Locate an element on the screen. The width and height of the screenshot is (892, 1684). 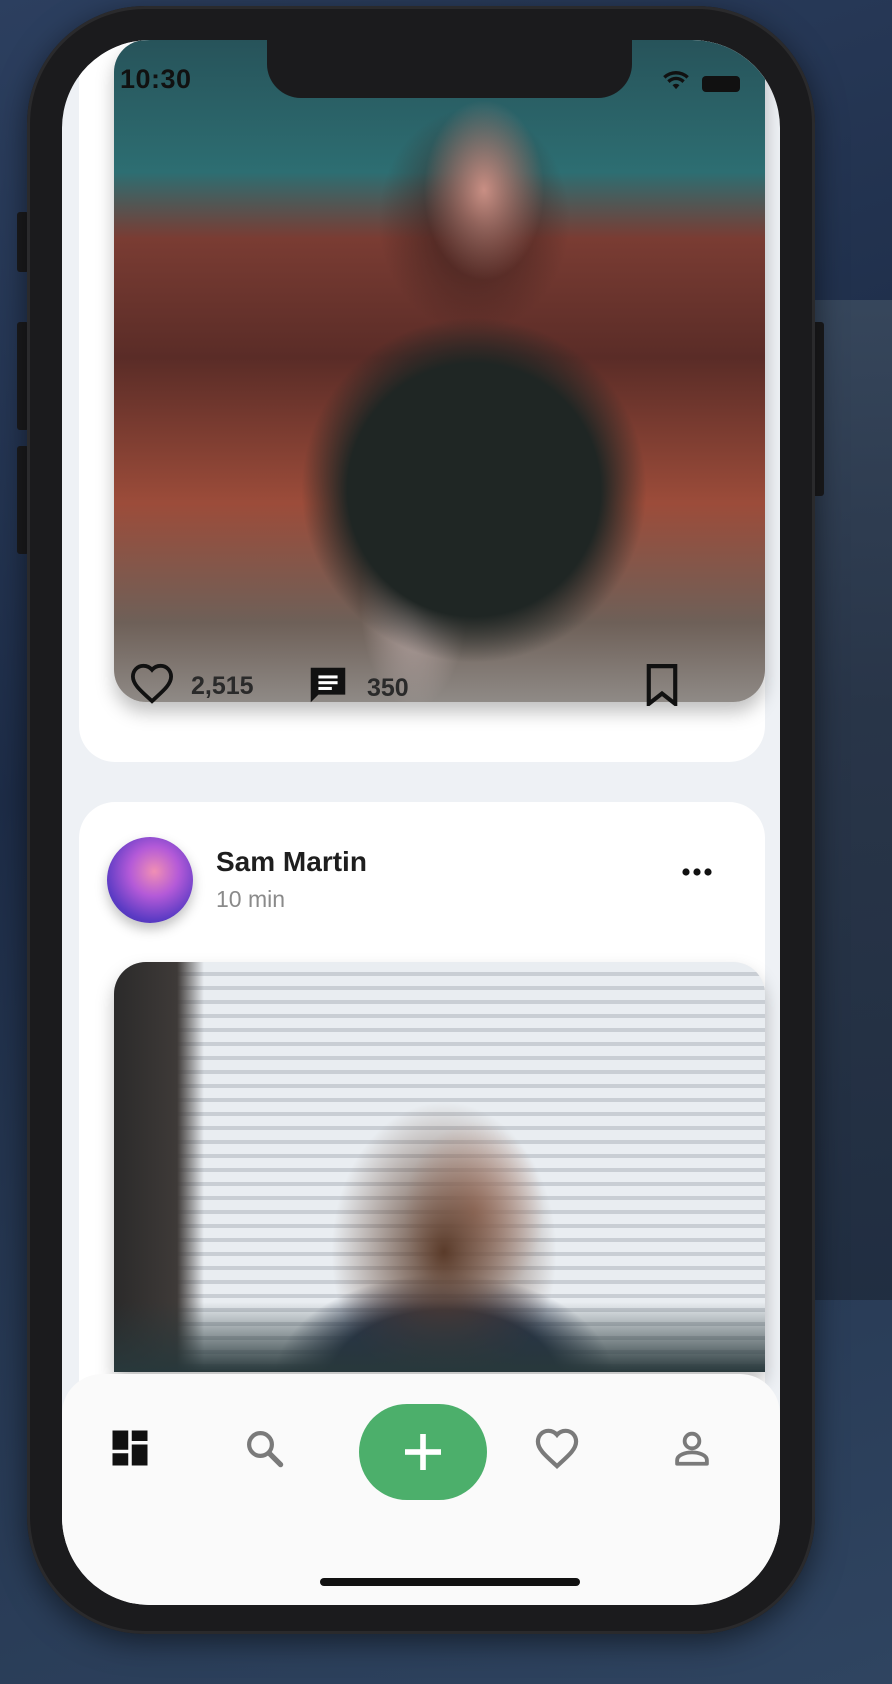
heart-icon is located at coordinates (557, 1450).